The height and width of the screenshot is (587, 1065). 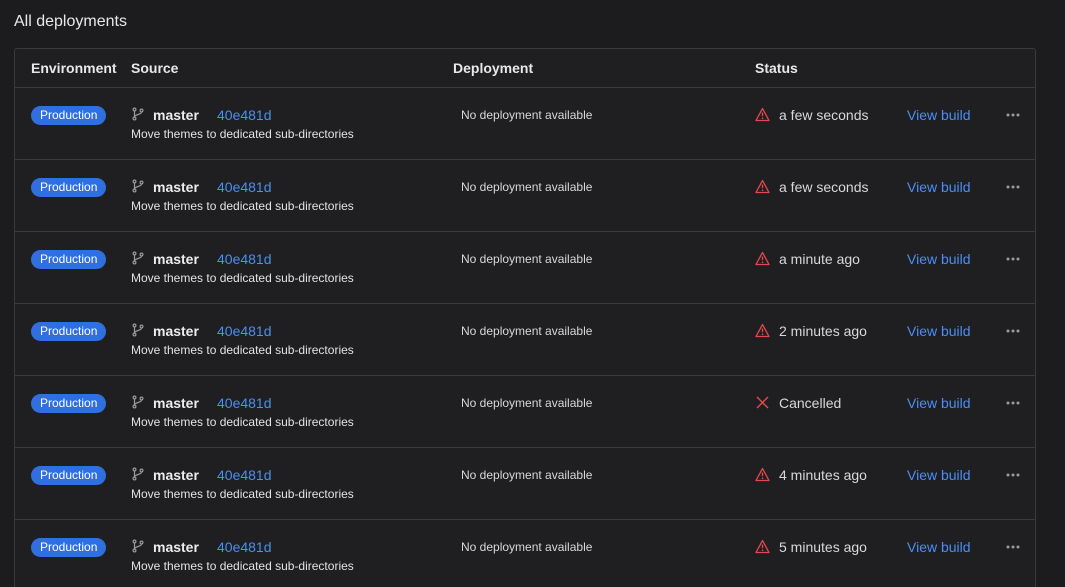 What do you see at coordinates (70, 21) in the screenshot?
I see `section-title: All deployments` at bounding box center [70, 21].